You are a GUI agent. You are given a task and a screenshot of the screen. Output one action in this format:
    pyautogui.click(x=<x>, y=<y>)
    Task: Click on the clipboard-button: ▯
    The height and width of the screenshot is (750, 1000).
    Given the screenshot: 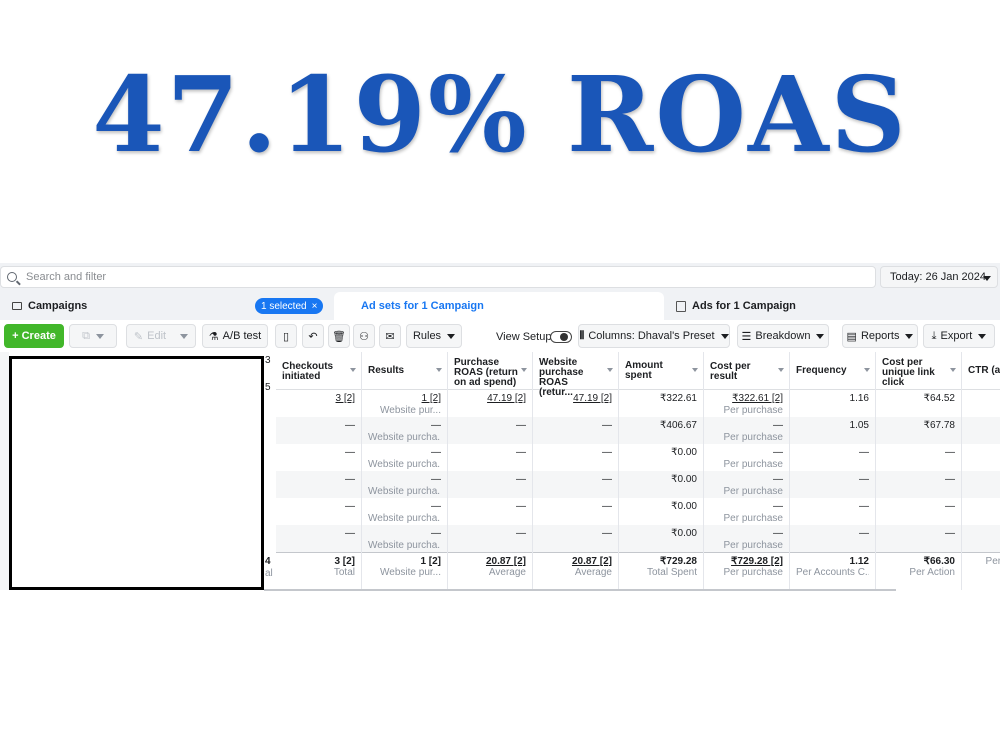 What is the action you would take?
    pyautogui.click(x=286, y=336)
    